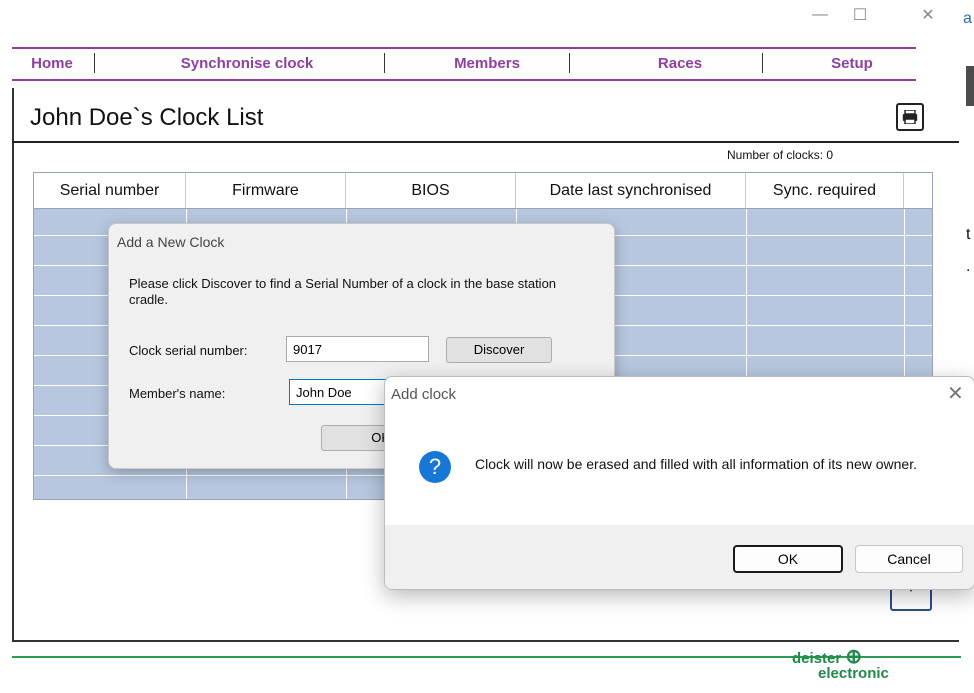 This screenshot has width=974, height=693. I want to click on column-firmware: Firmware, so click(266, 190).